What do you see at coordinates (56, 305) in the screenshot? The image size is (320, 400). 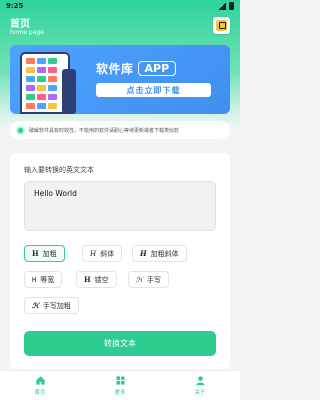 I see `style-label: 手写加粗` at bounding box center [56, 305].